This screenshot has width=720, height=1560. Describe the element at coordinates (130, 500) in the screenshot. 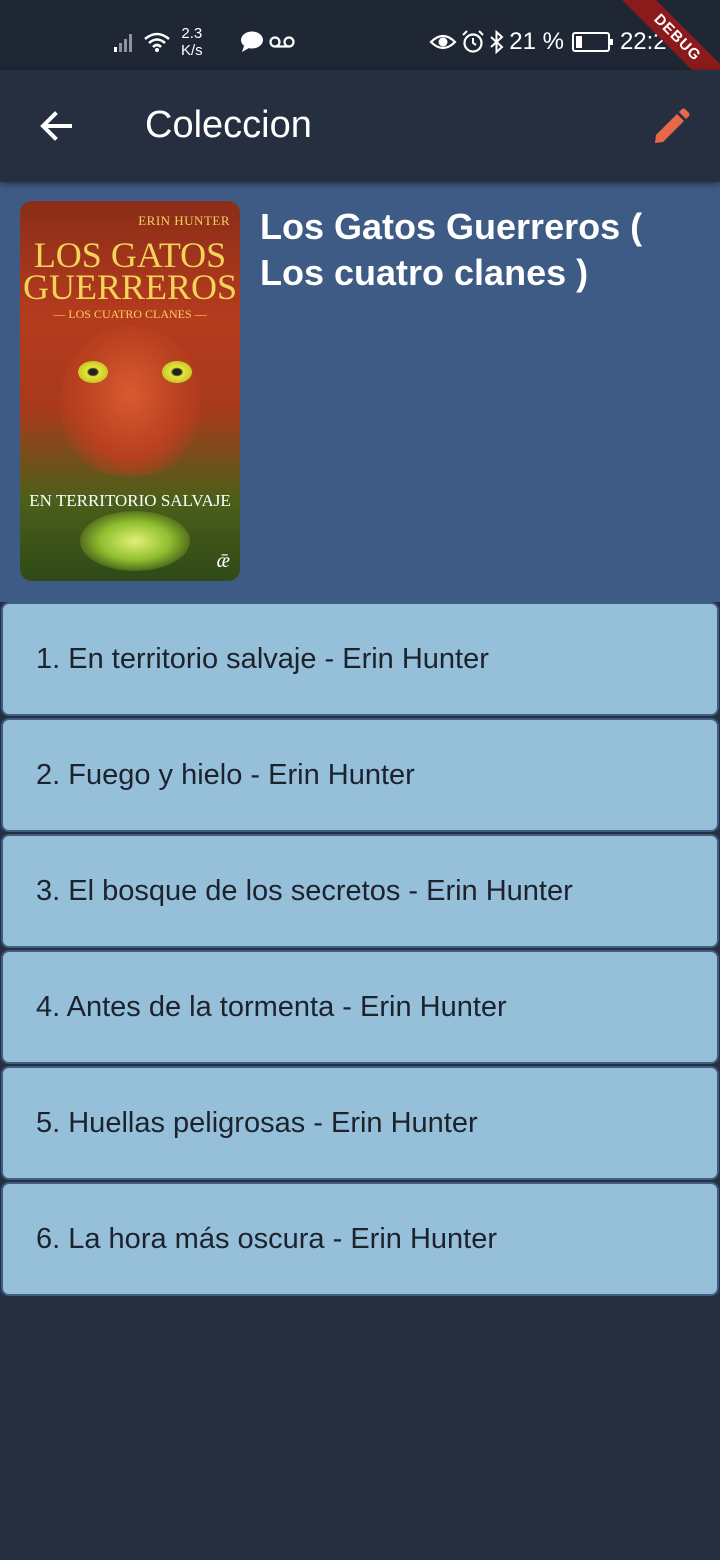

I see `cover-subtitle: EN TERRITORIO SALVAJE` at that location.